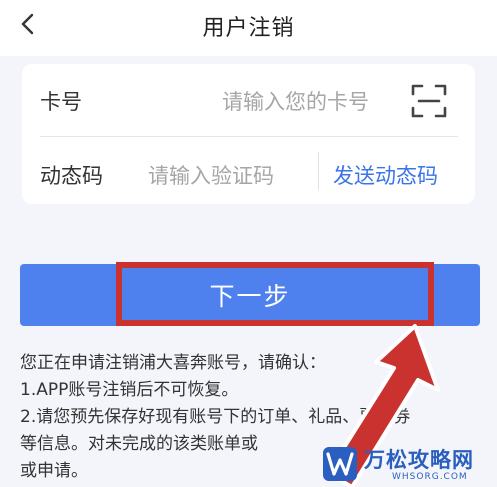 The height and width of the screenshot is (487, 497). Describe the element at coordinates (295, 101) in the screenshot. I see `card-number-input: 请输入您的卡号` at that location.